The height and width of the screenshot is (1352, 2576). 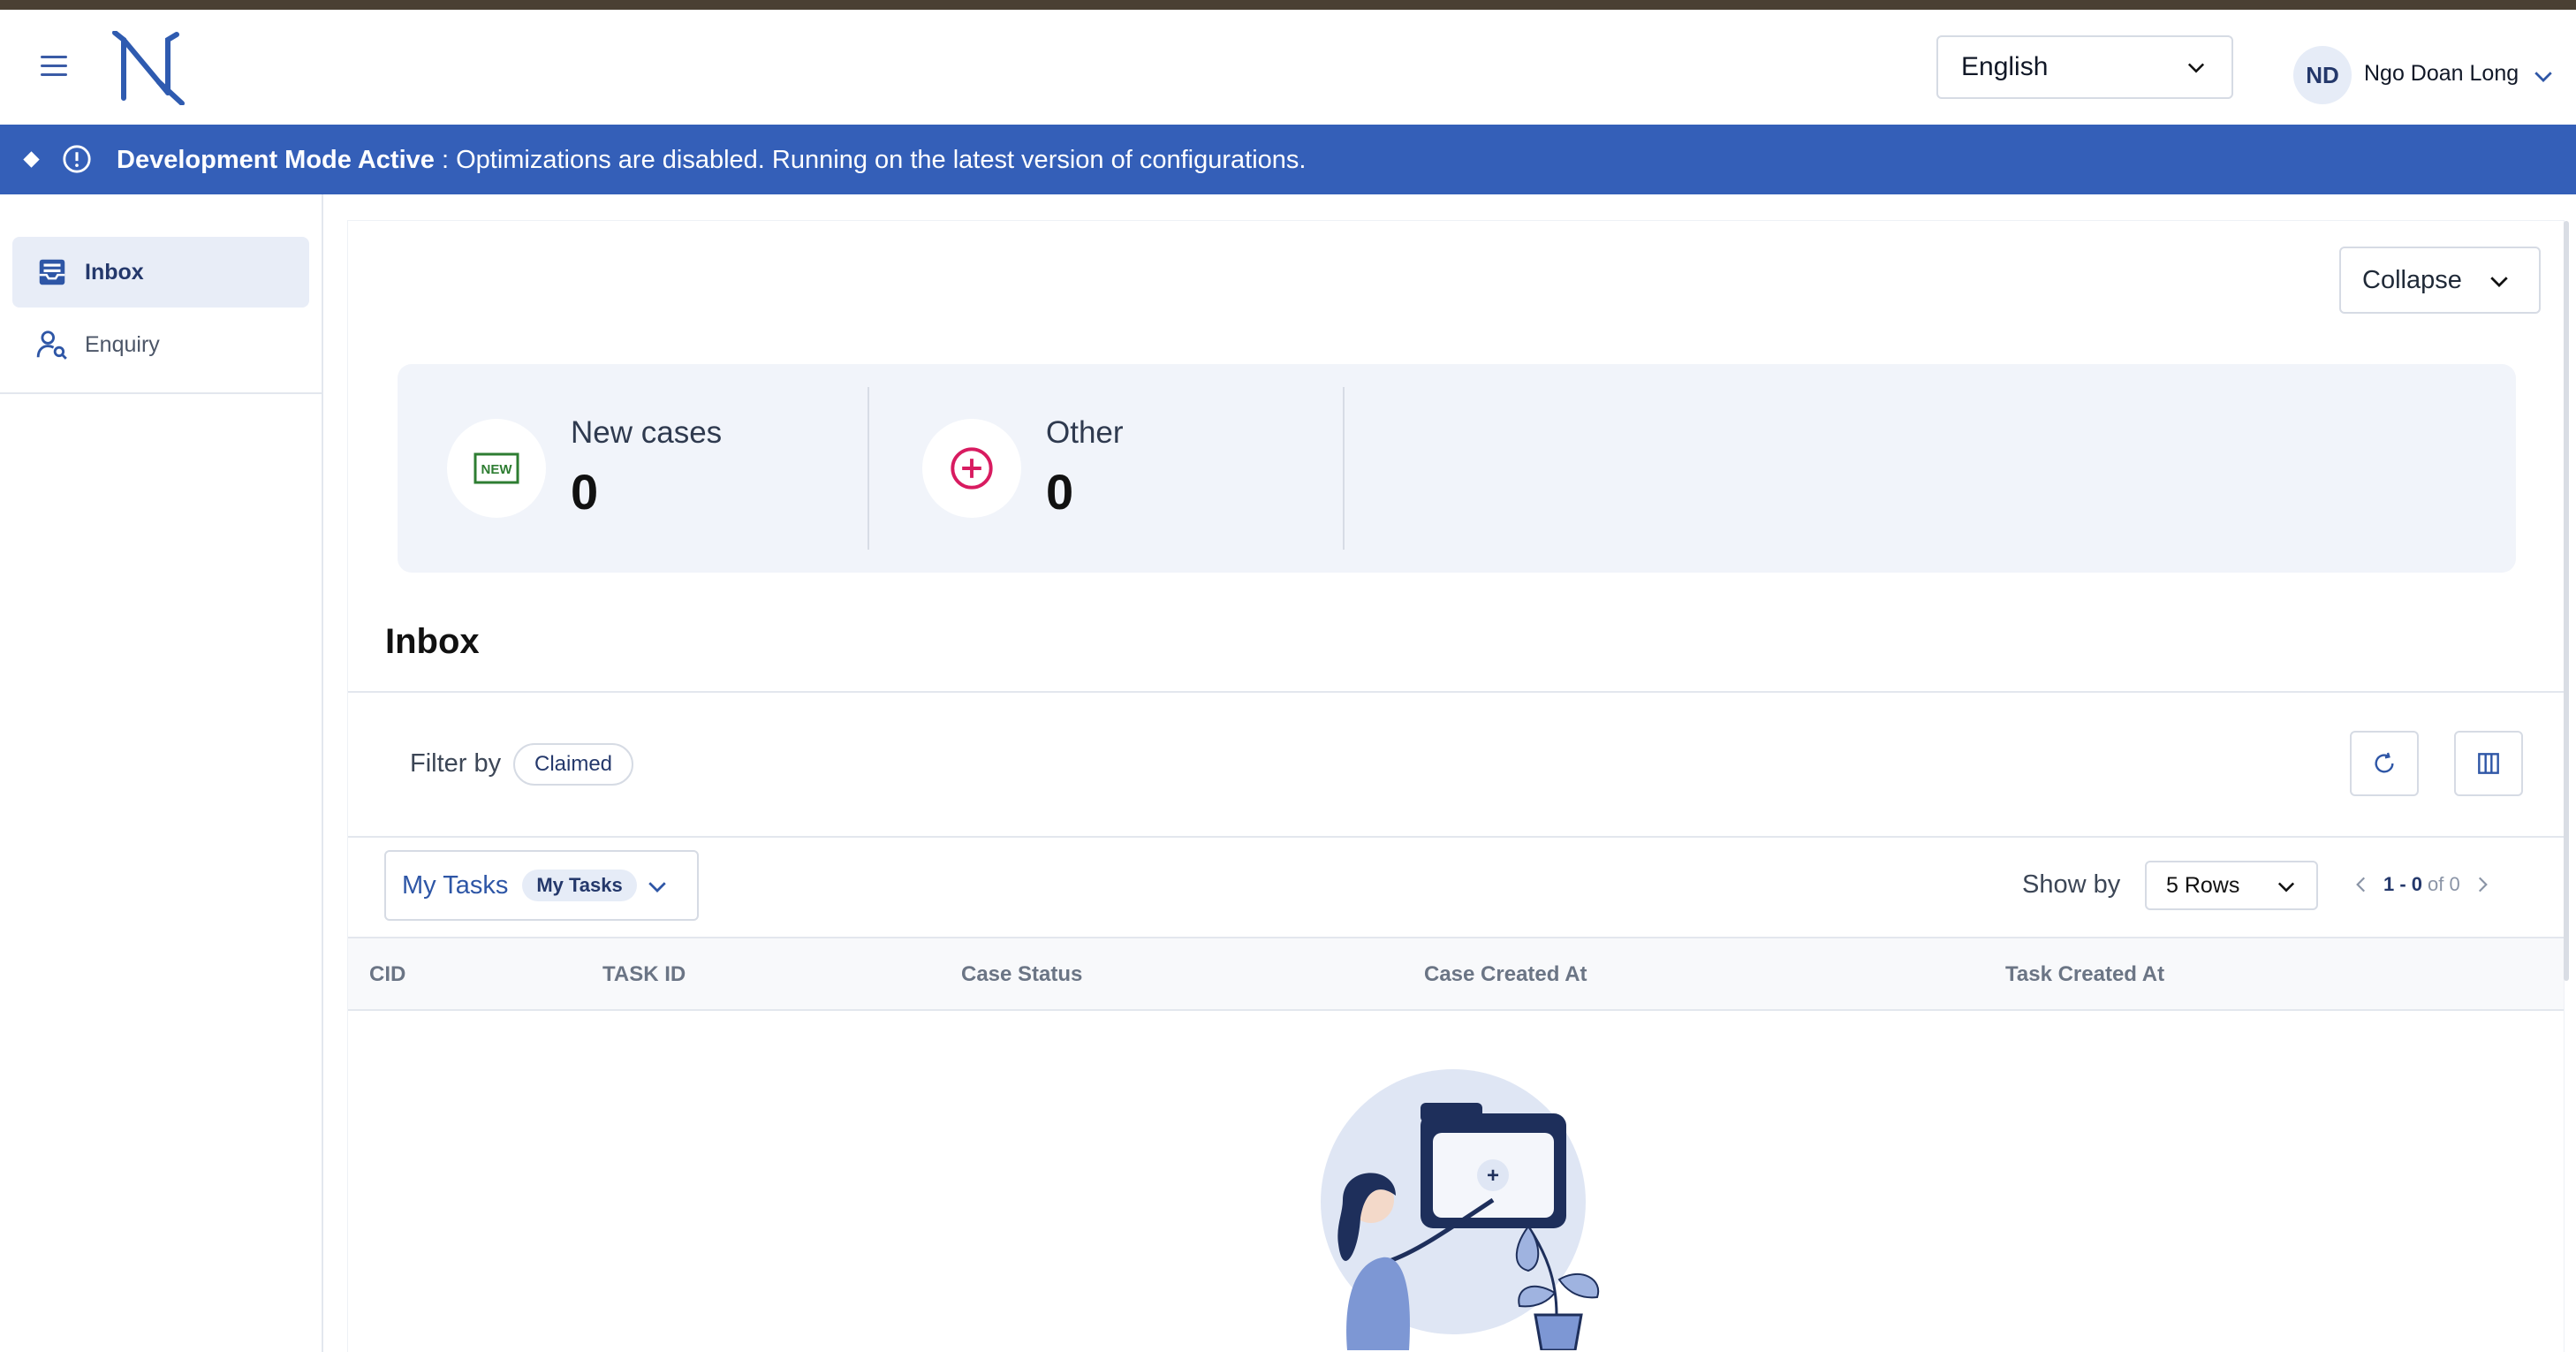 What do you see at coordinates (644, 975) in the screenshot?
I see `column-header-task-id: TASK ID` at bounding box center [644, 975].